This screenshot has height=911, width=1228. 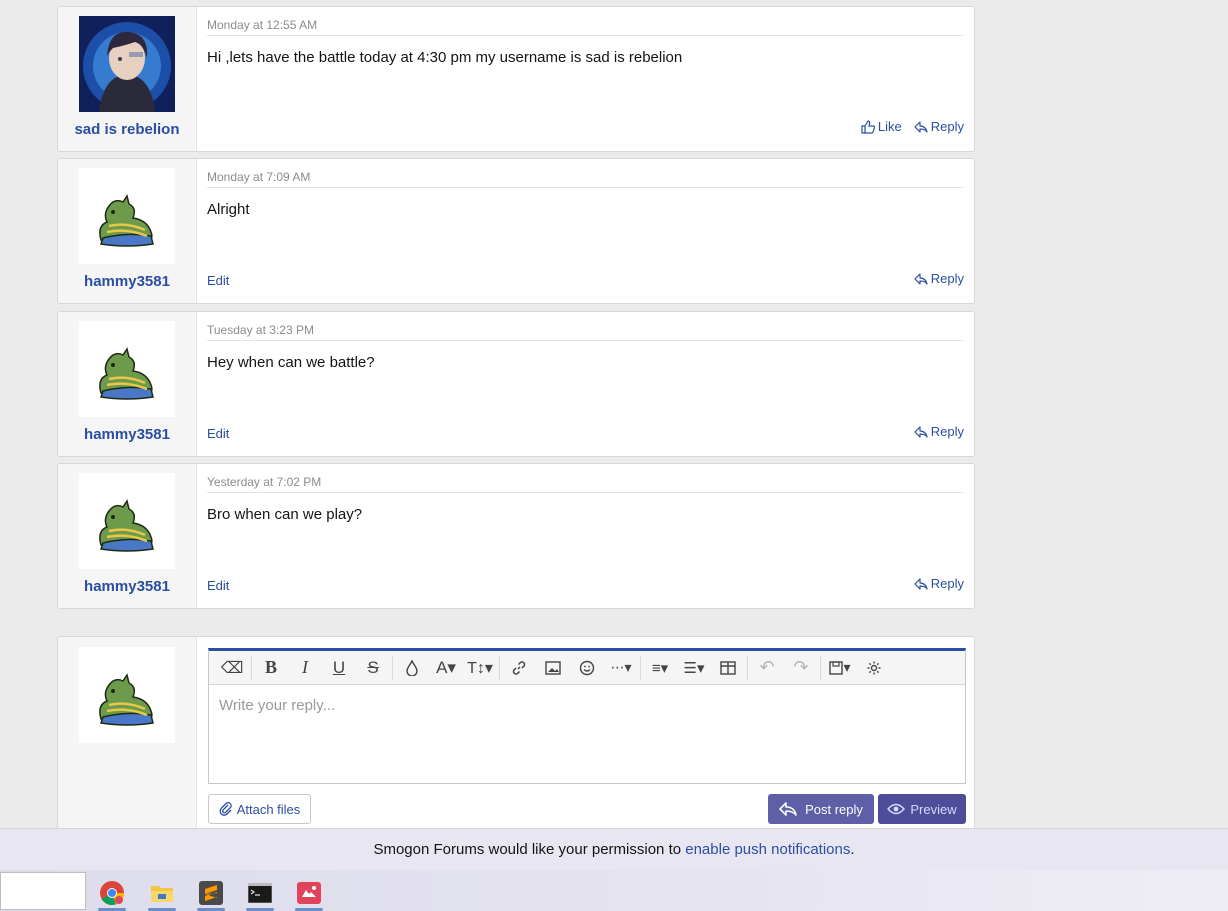 I want to click on emoji-icon, so click(x=587, y=668).